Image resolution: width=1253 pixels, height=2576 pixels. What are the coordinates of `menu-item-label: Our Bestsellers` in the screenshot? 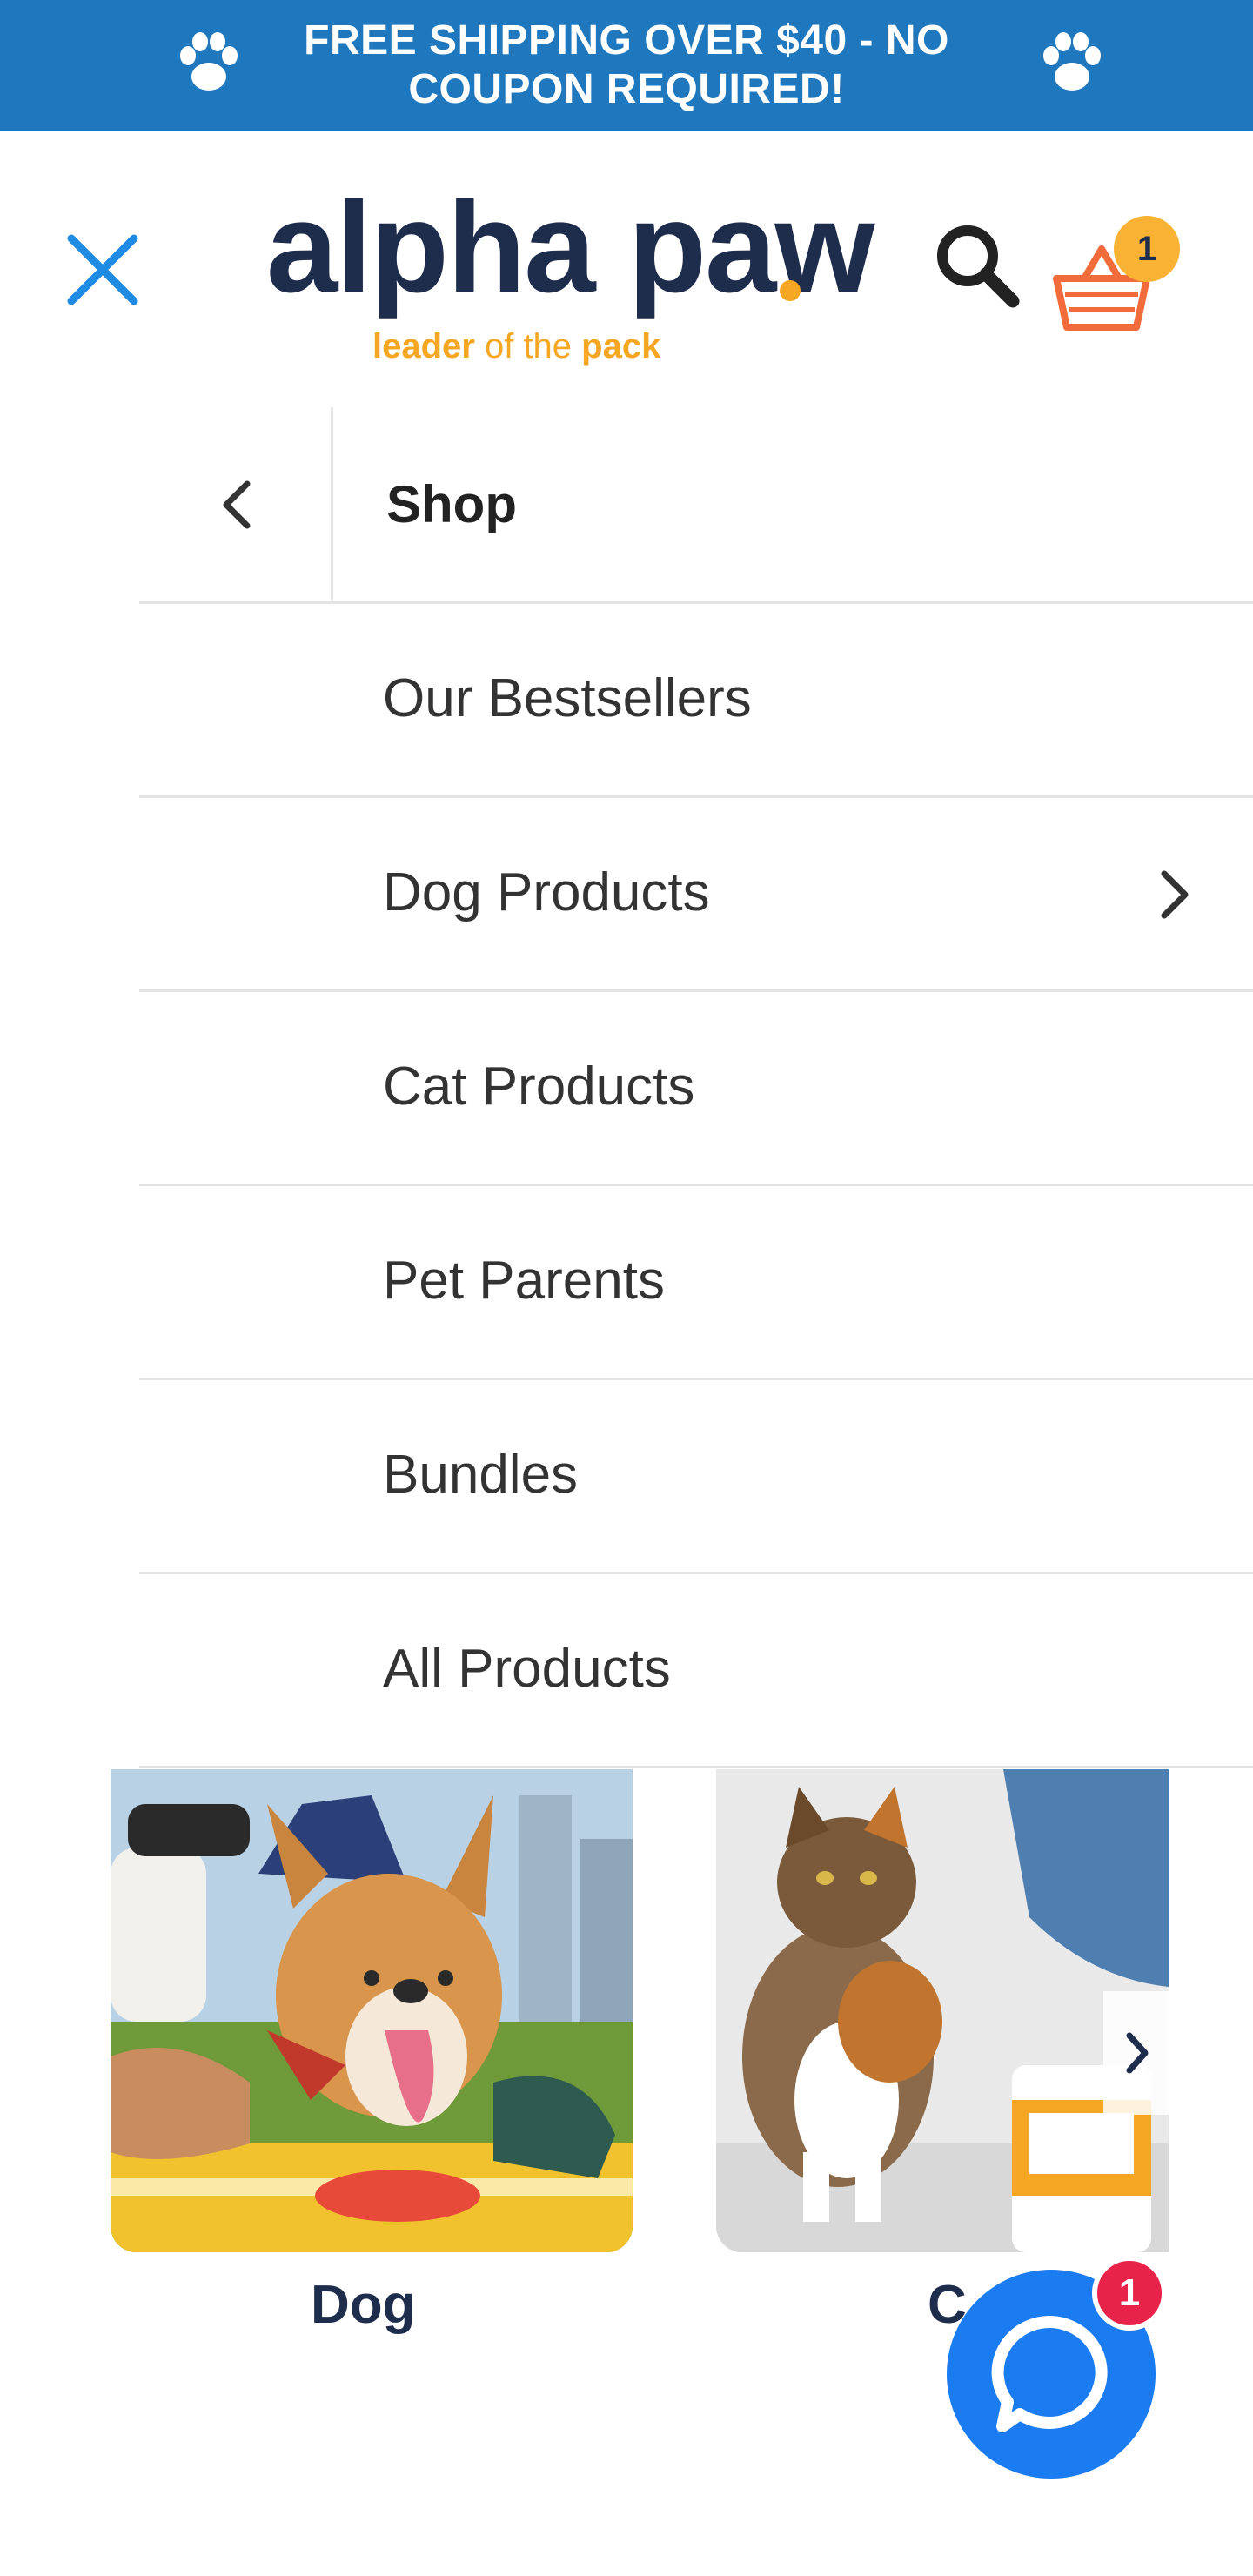 It's located at (567, 698).